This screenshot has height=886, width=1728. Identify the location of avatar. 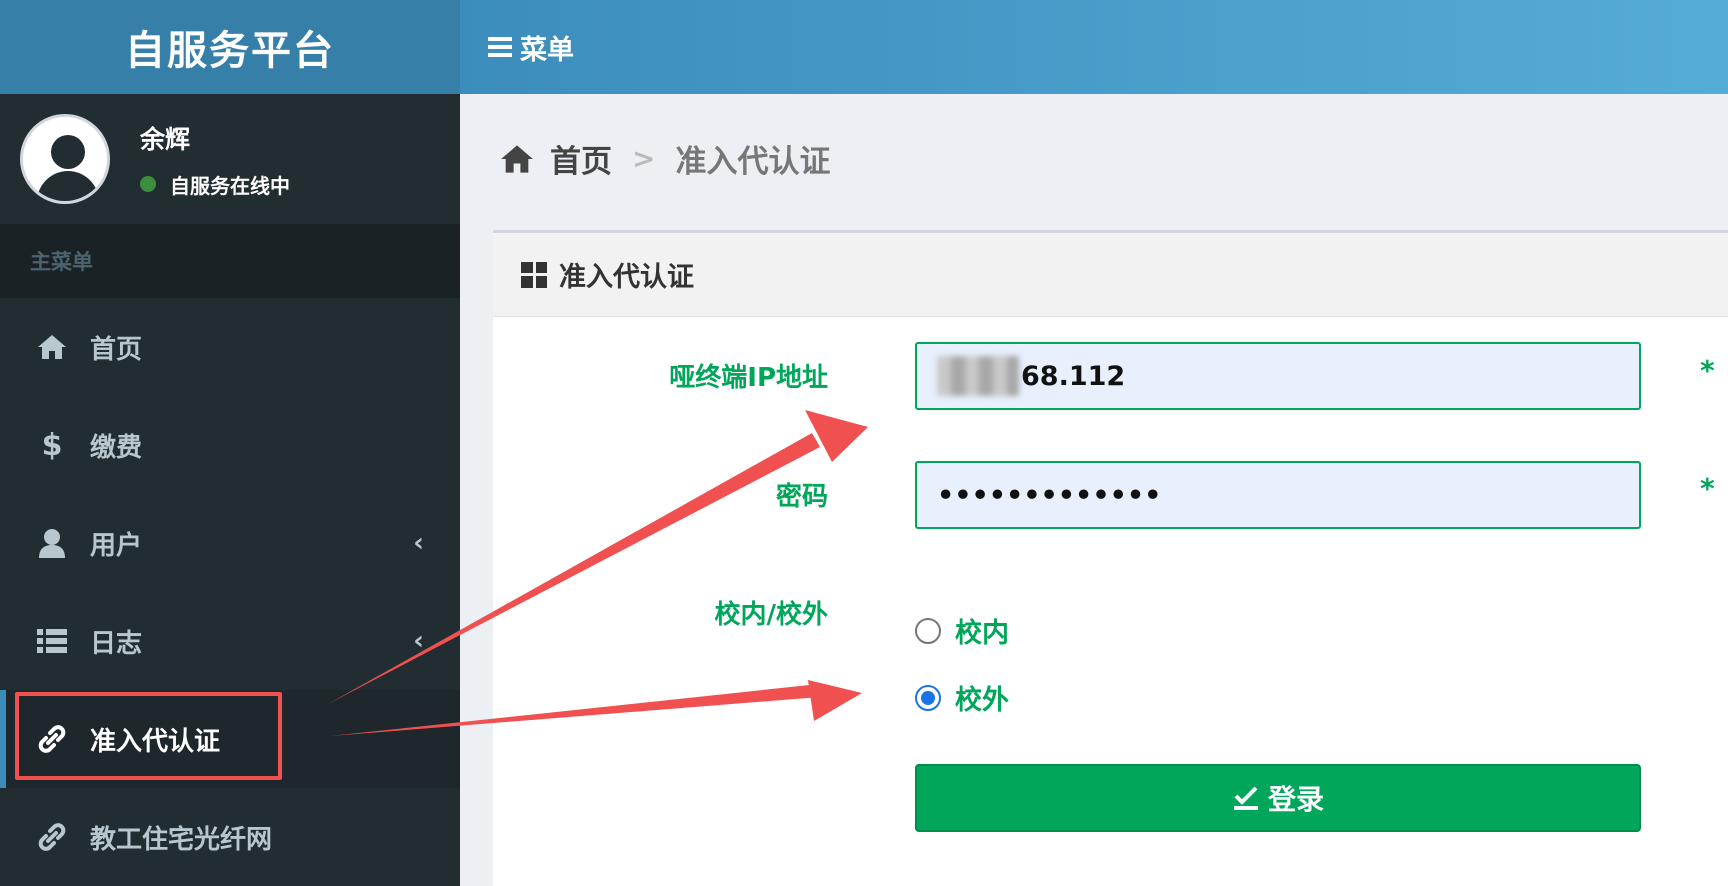
(65, 159).